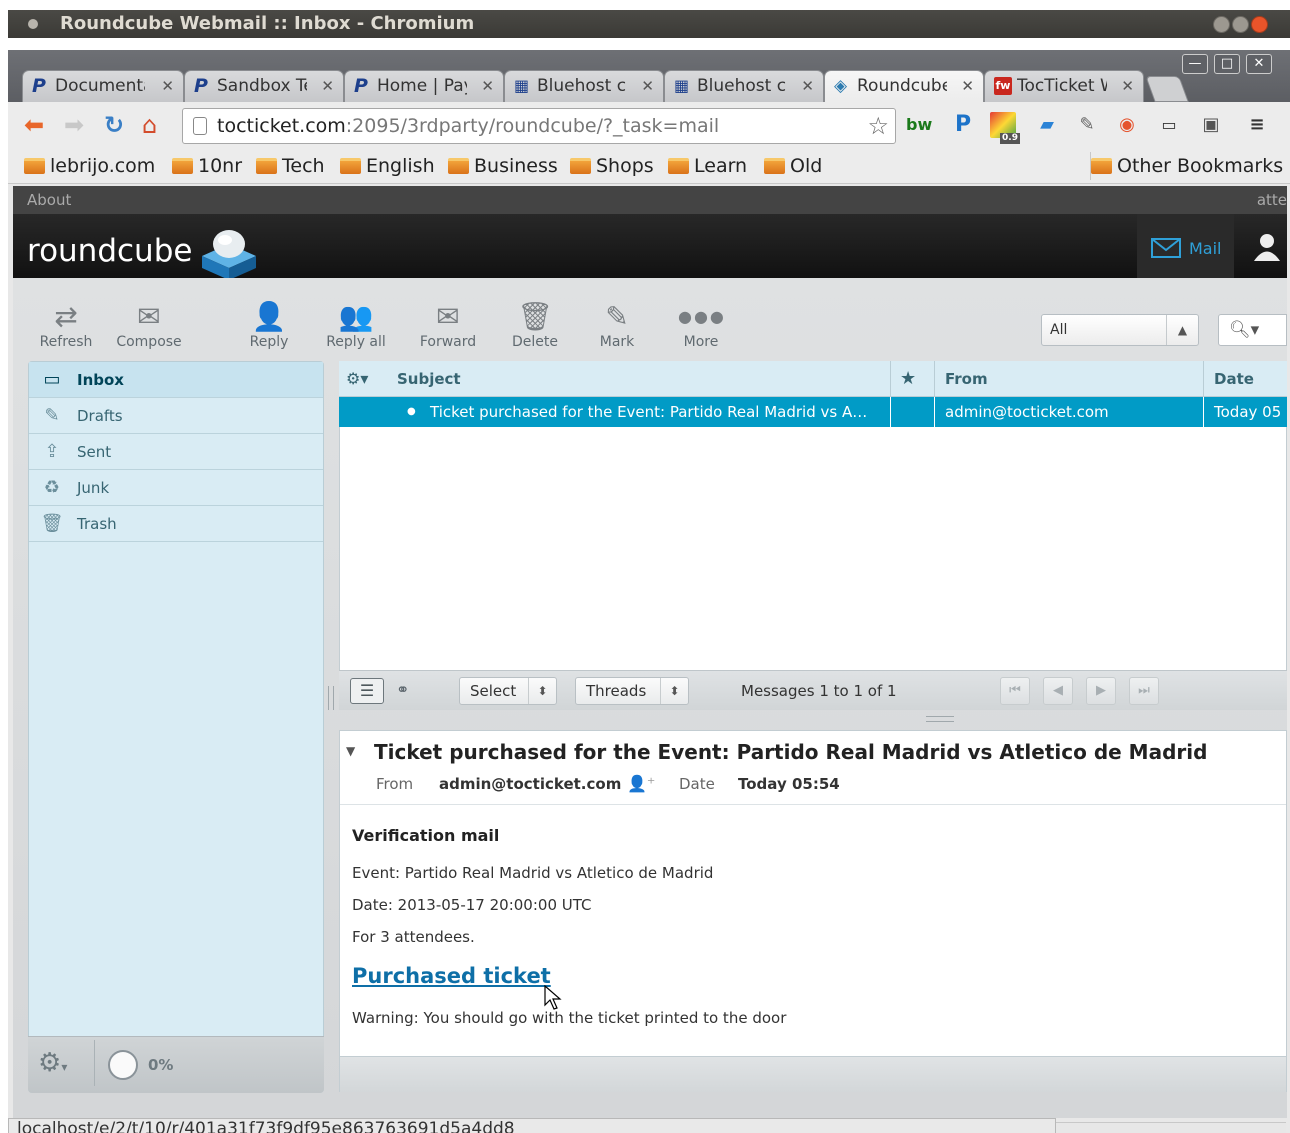 This screenshot has height=1133, width=1290. Describe the element at coordinates (356, 324) in the screenshot. I see `reply-all-button: 👥 Reply all` at that location.